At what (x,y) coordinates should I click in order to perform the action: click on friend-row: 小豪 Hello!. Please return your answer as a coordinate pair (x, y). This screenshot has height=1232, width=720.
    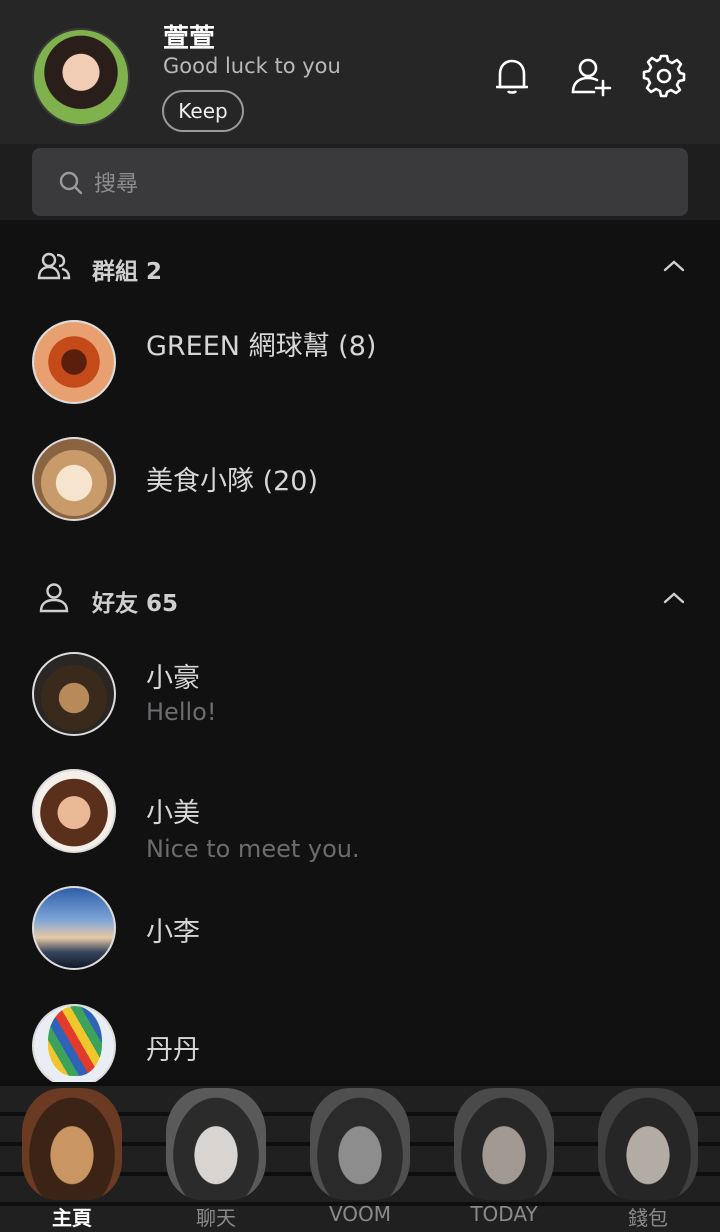
    Looking at the image, I should click on (360, 707).